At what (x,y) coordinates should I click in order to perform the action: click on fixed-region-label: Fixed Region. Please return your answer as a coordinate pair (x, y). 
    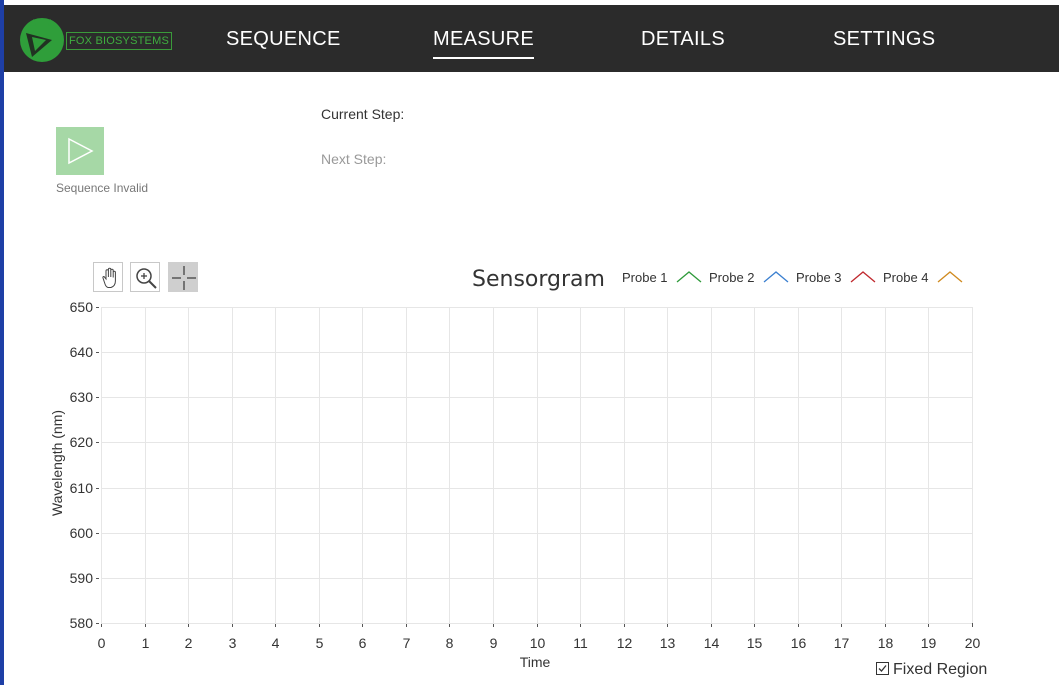
    Looking at the image, I should click on (940, 669).